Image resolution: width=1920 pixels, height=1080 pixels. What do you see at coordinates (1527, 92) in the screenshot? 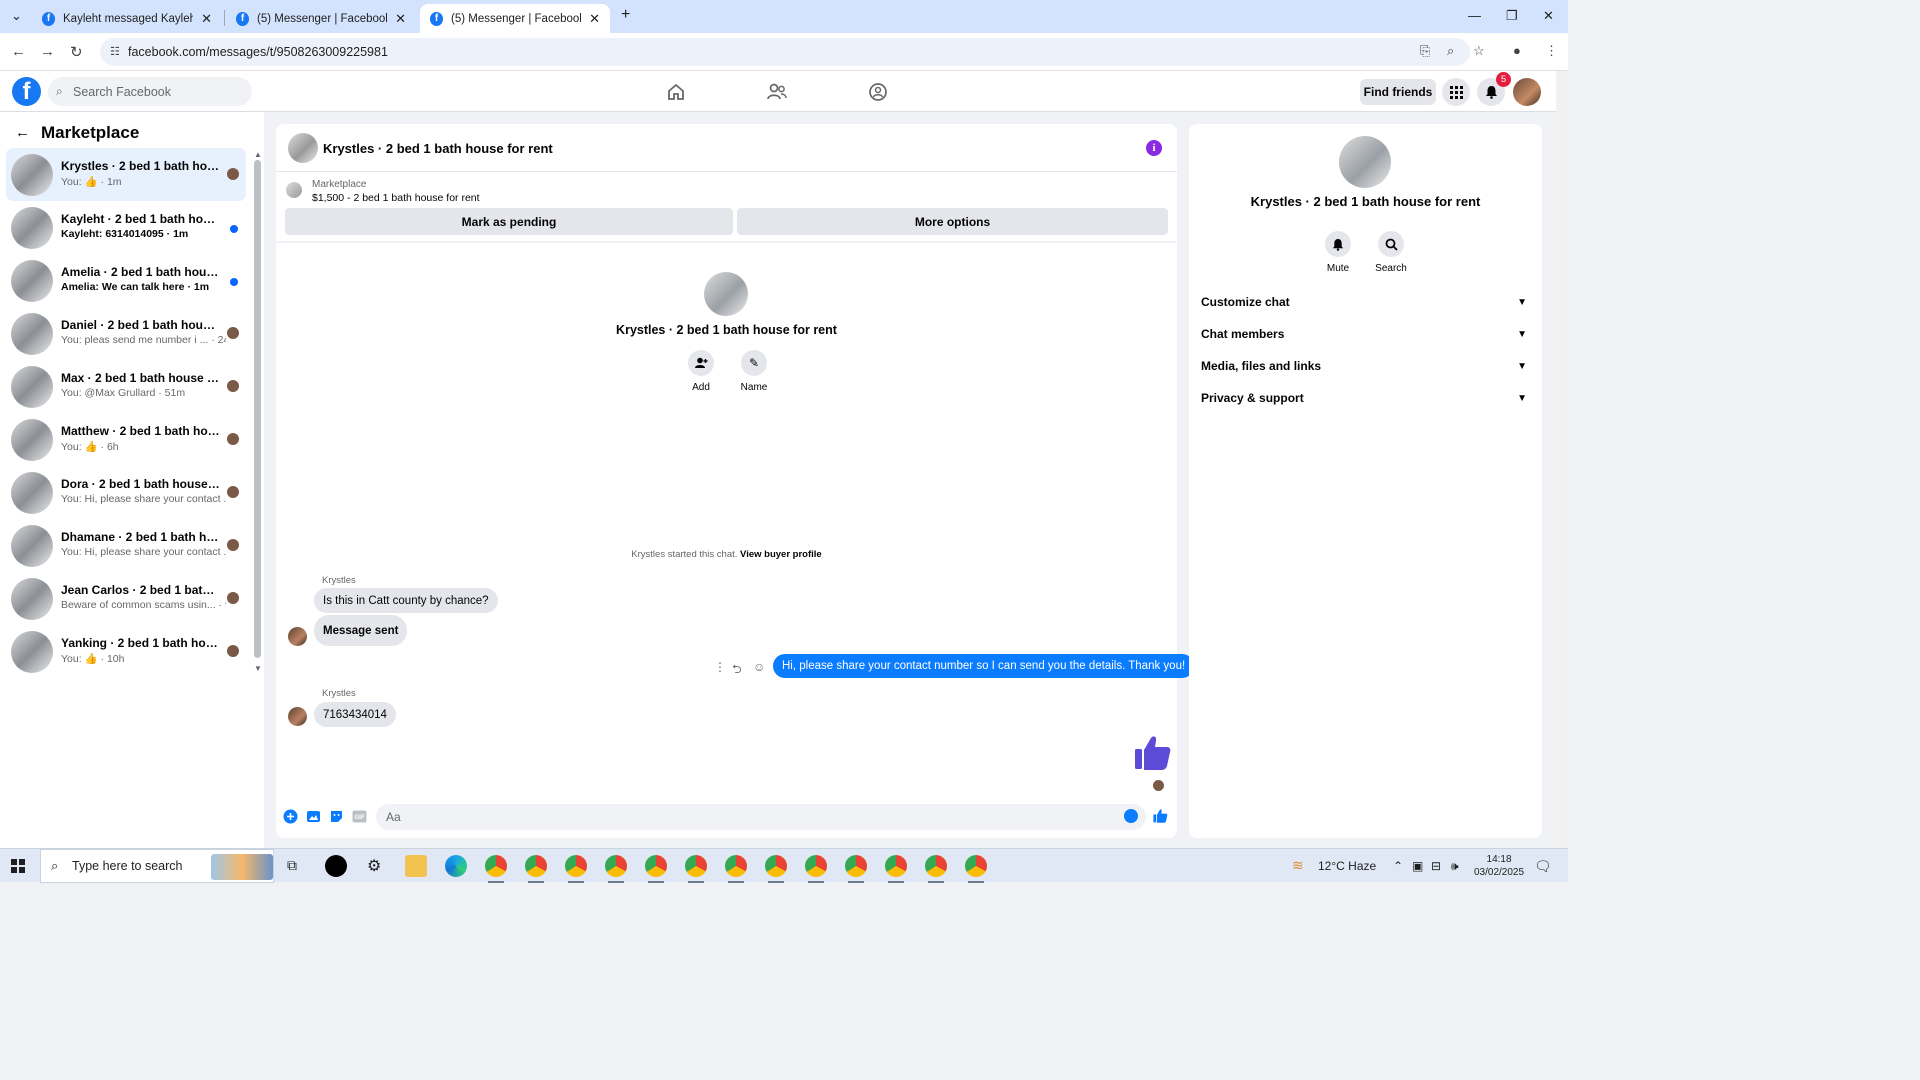
I see `account-avatar` at bounding box center [1527, 92].